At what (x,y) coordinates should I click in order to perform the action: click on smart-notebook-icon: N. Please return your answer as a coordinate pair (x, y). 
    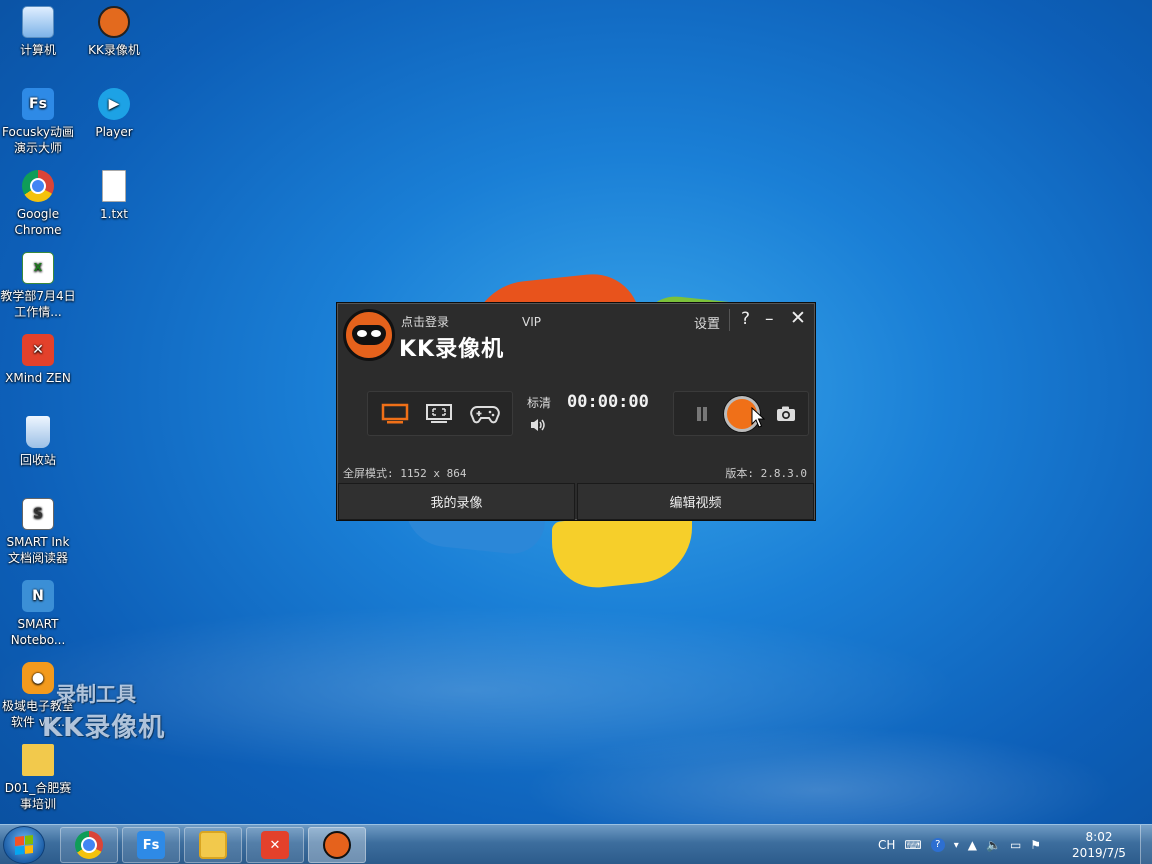
    Looking at the image, I should click on (38, 596).